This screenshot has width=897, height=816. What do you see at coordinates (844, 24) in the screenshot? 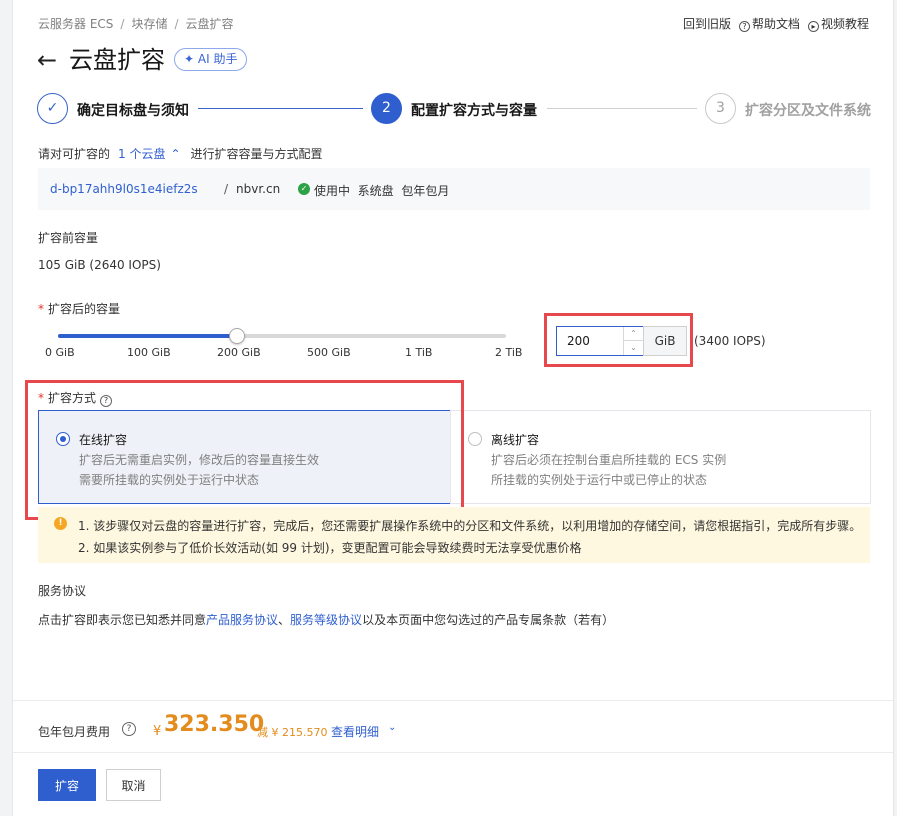
I see `video-tutorial-label: 视频教程` at bounding box center [844, 24].